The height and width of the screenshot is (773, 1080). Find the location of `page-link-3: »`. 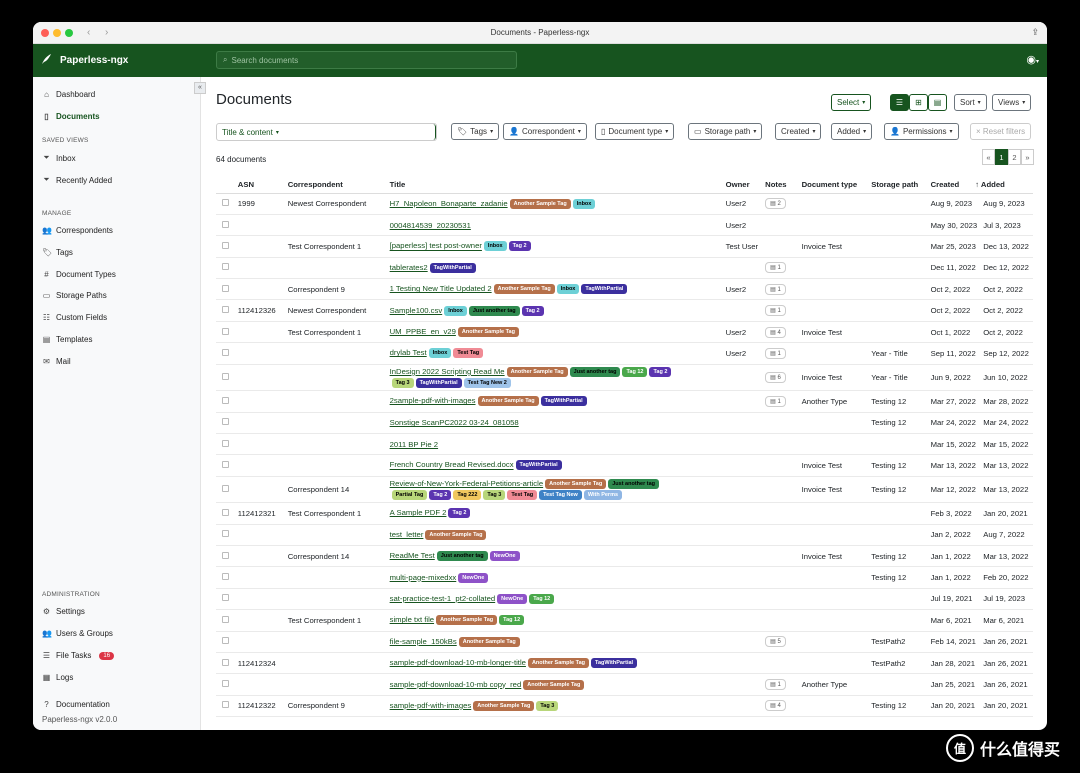

page-link-3: » is located at coordinates (1027, 157).